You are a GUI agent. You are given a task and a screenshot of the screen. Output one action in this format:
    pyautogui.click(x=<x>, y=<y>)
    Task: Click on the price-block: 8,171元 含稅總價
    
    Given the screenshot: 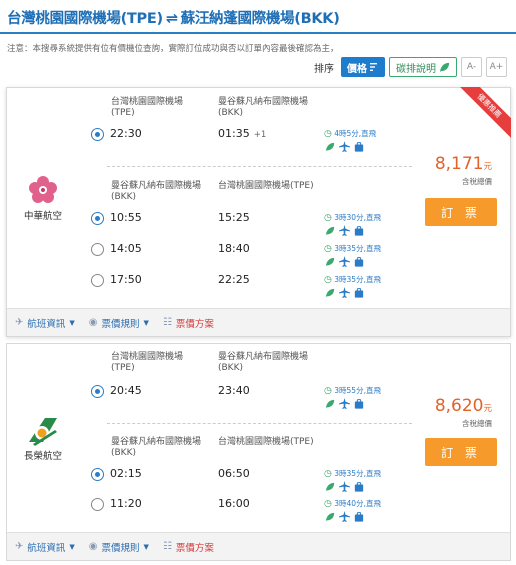 What is the action you would take?
    pyautogui.click(x=463, y=170)
    